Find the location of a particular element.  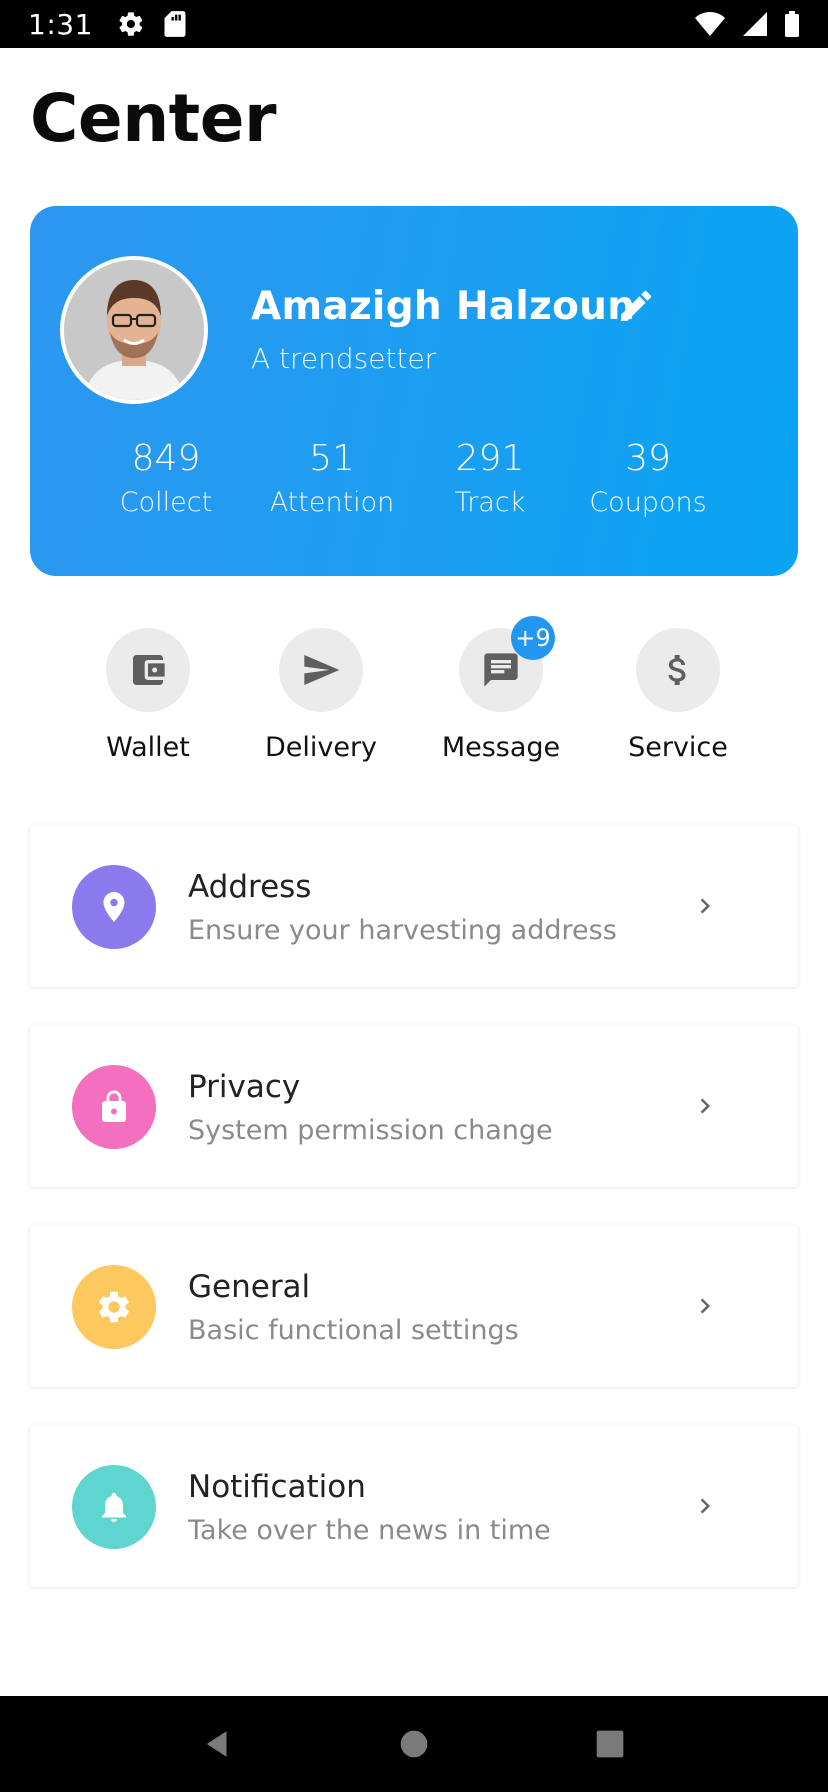

delivery-button: Delivery is located at coordinates (321, 695).